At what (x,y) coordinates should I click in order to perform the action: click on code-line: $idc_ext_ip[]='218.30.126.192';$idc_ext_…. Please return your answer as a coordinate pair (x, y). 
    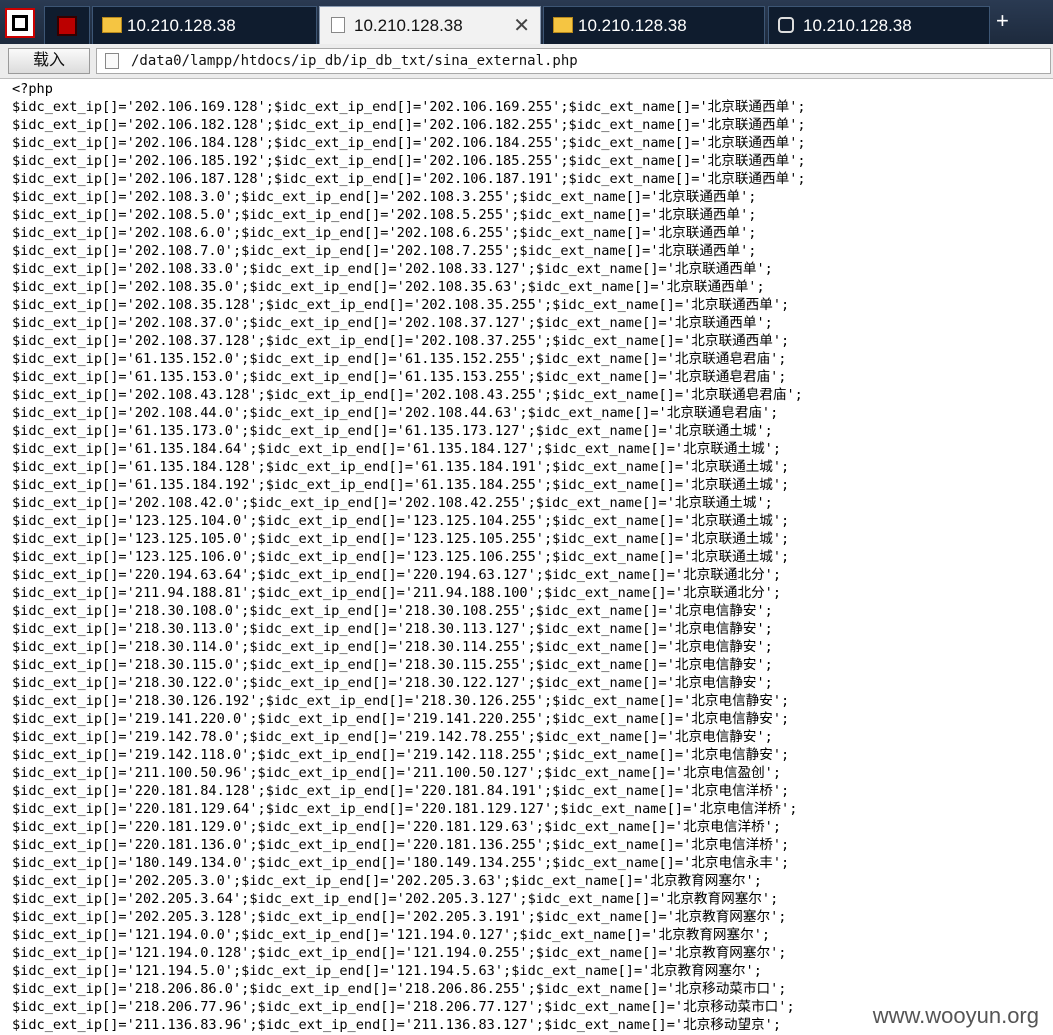
    Looking at the image, I should click on (401, 701).